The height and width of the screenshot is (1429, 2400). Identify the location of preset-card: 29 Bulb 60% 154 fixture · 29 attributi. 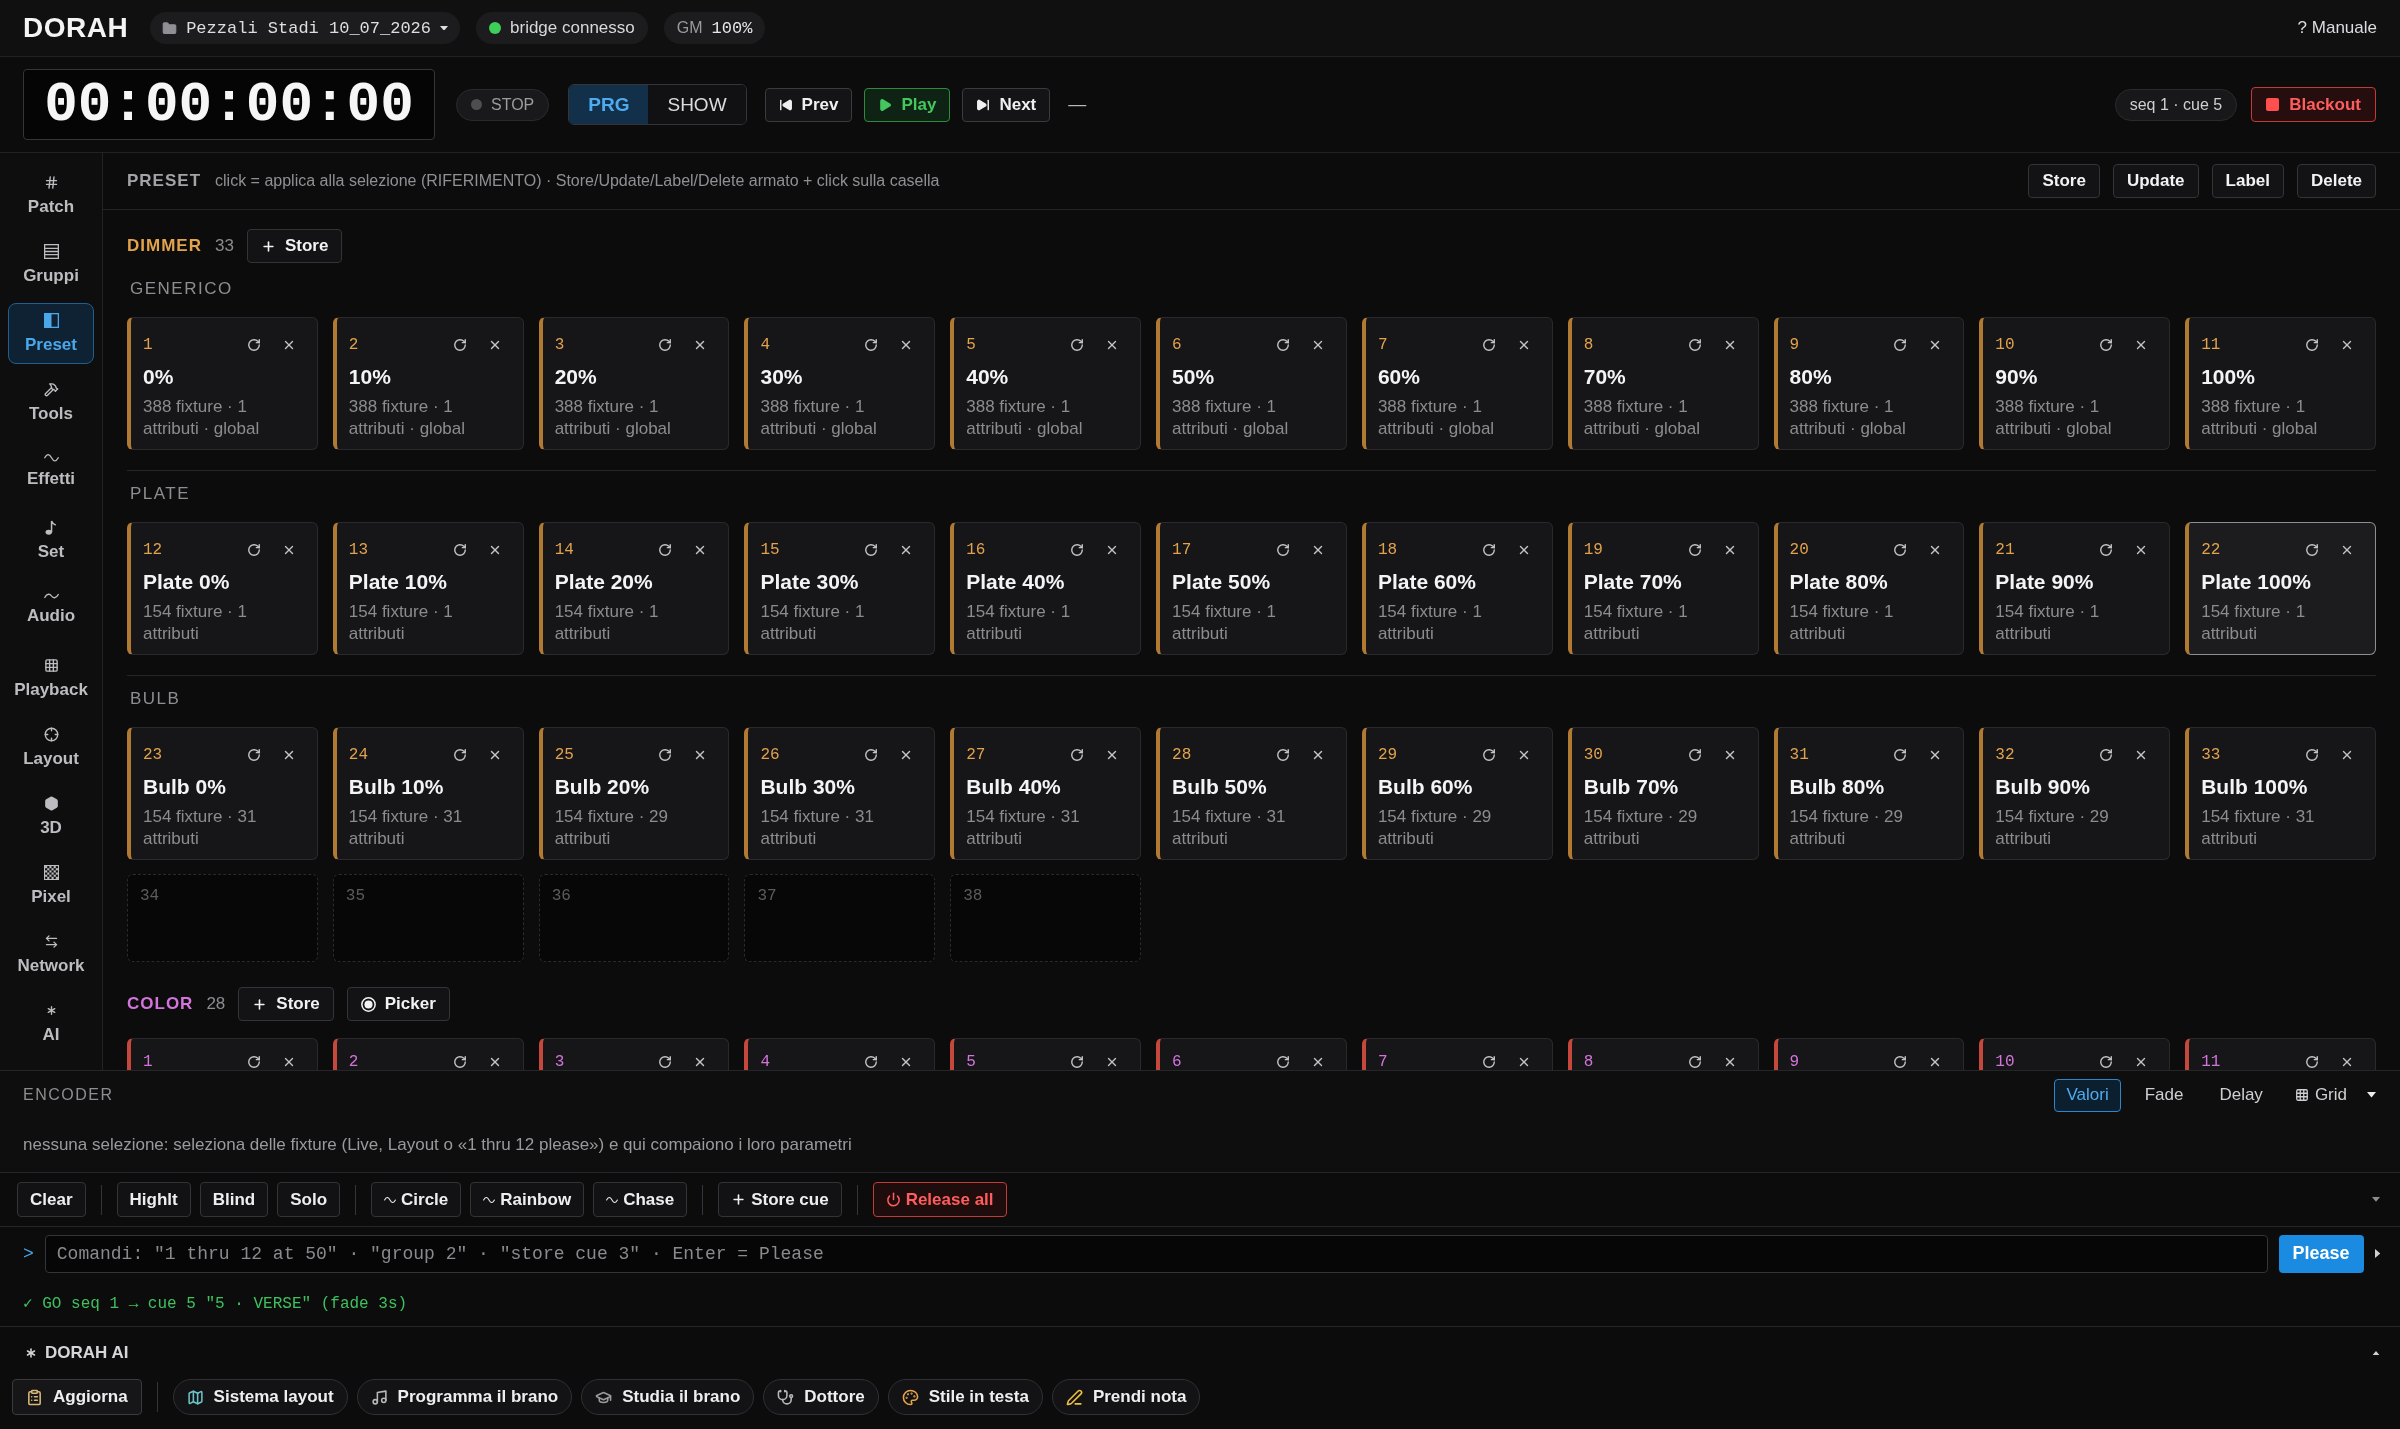
(1457, 793).